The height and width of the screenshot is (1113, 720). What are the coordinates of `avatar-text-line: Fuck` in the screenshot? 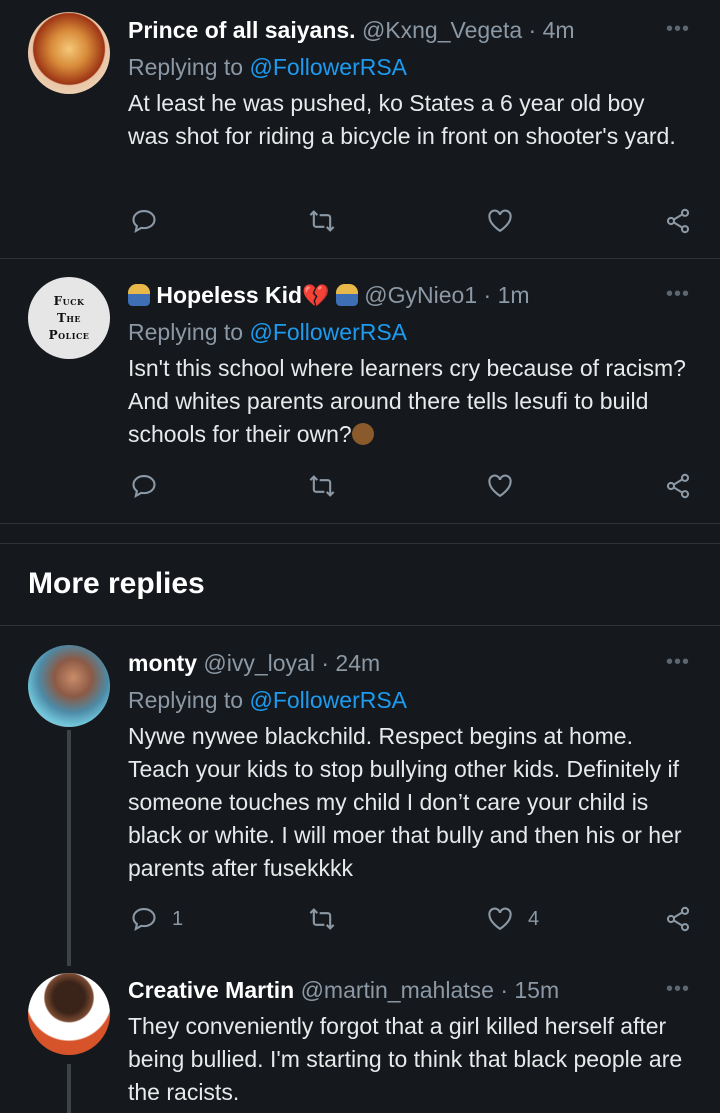 It's located at (69, 300).